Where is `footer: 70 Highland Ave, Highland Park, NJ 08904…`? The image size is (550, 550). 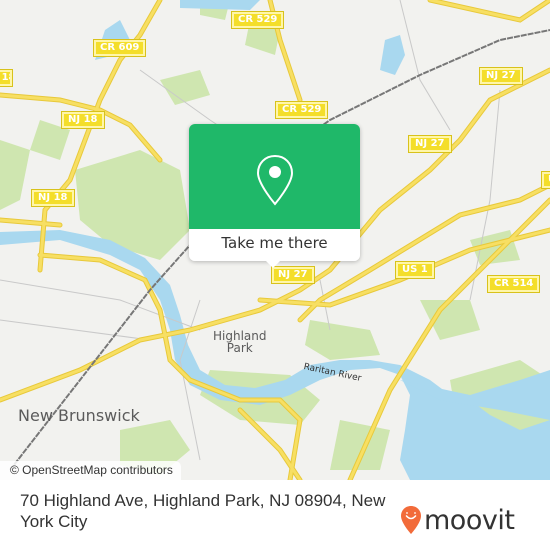
footer: 70 Highland Ave, Highland Park, NJ 08904… is located at coordinates (275, 515).